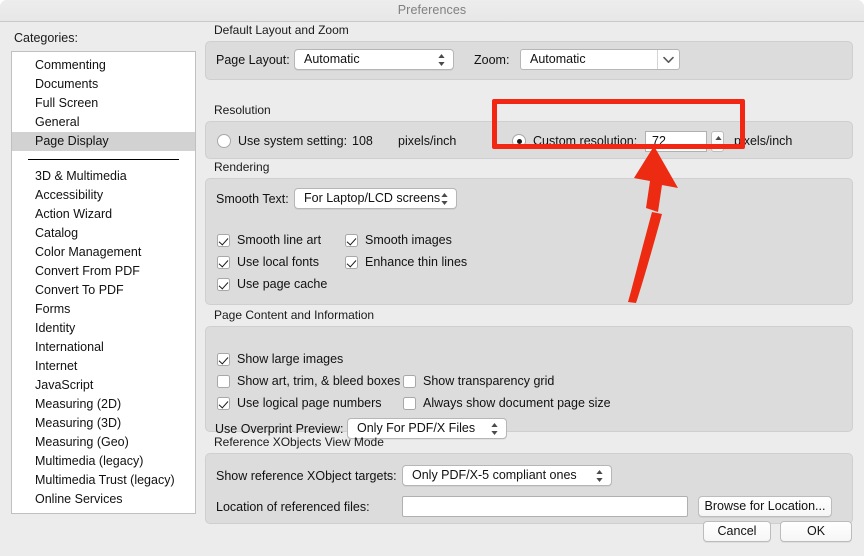 This screenshot has height=556, width=864. Describe the element at coordinates (676, 141) in the screenshot. I see `custom-resolution-input: 72` at that location.